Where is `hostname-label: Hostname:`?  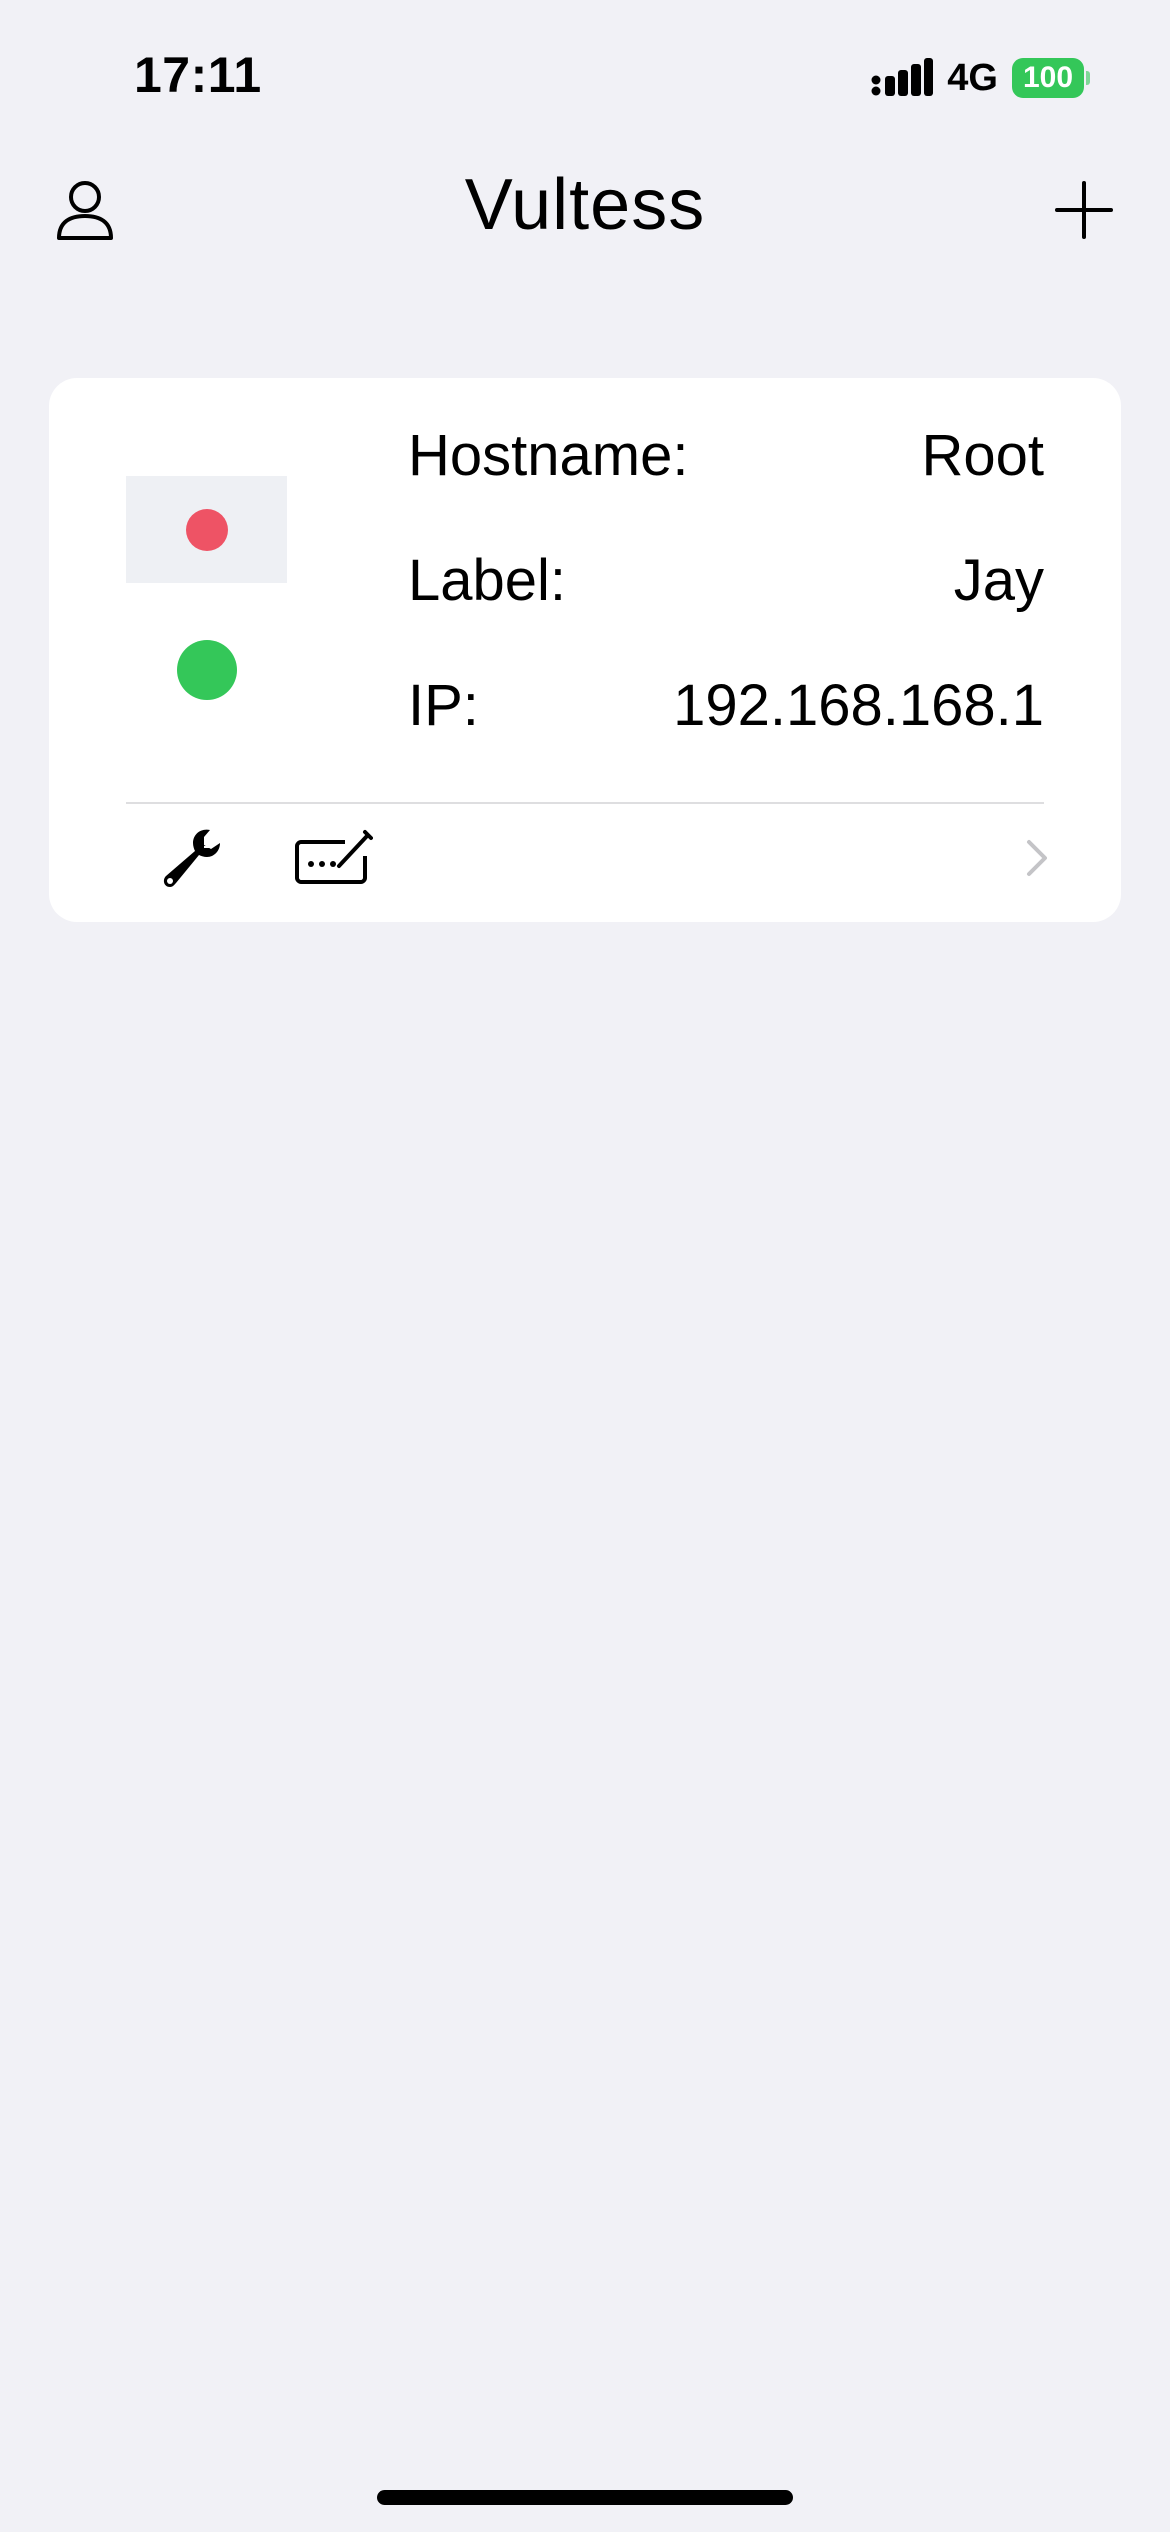
hostname-label: Hostname: is located at coordinates (548, 455).